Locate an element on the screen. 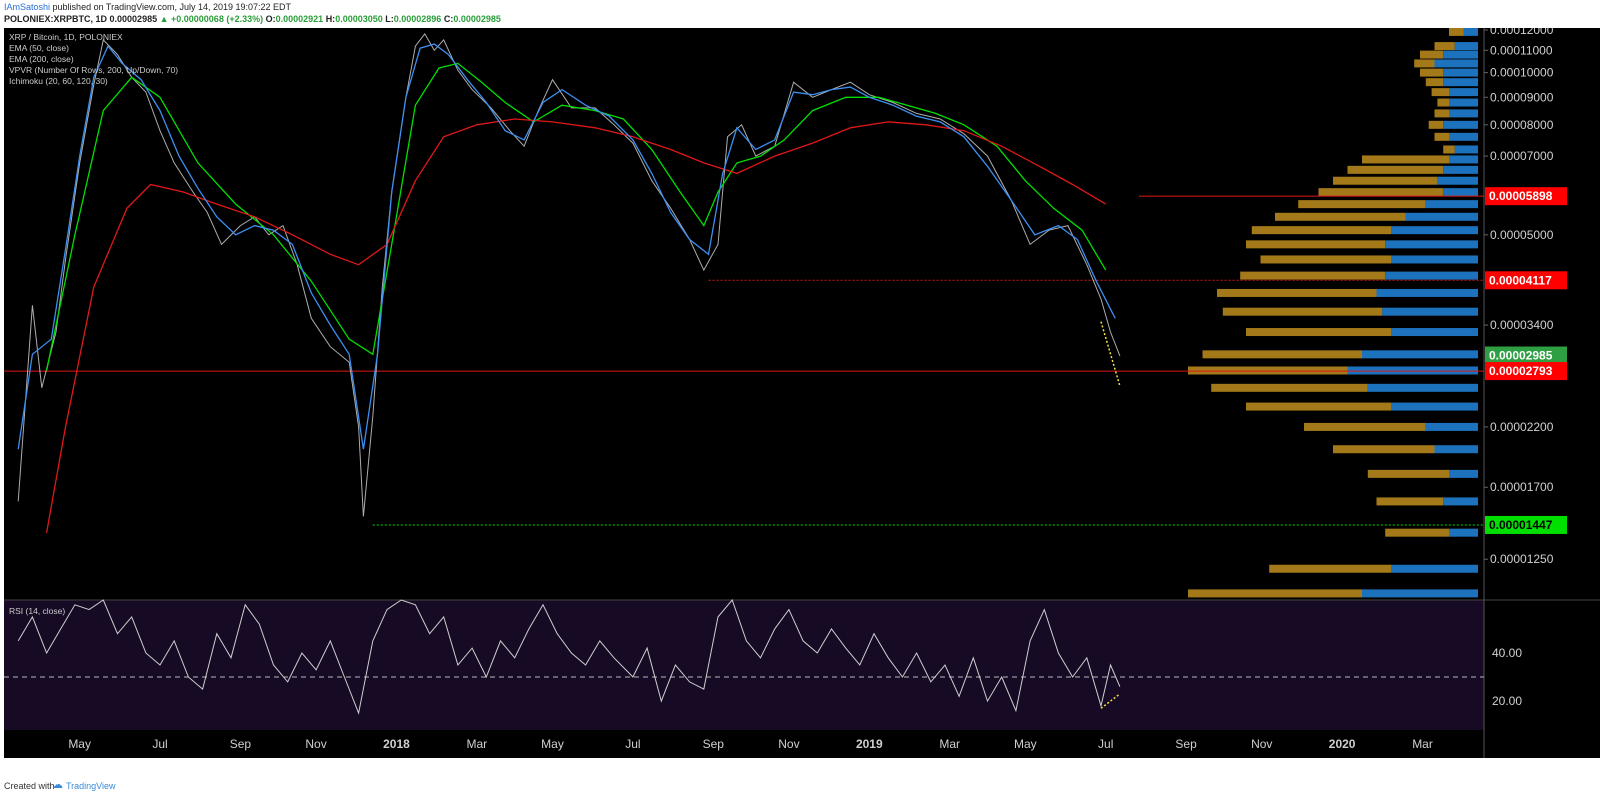 The width and height of the screenshot is (1600, 796). axis-corner is located at coordinates (1542, 744).